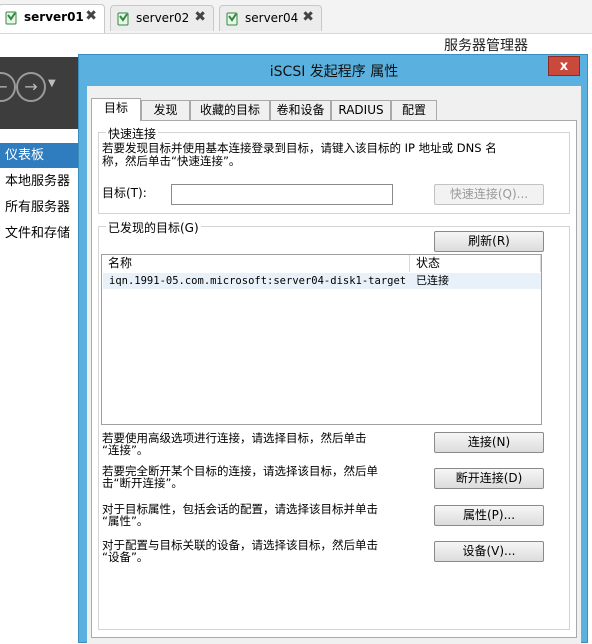 The image size is (592, 644). Describe the element at coordinates (282, 194) in the screenshot. I see `target-input` at that location.